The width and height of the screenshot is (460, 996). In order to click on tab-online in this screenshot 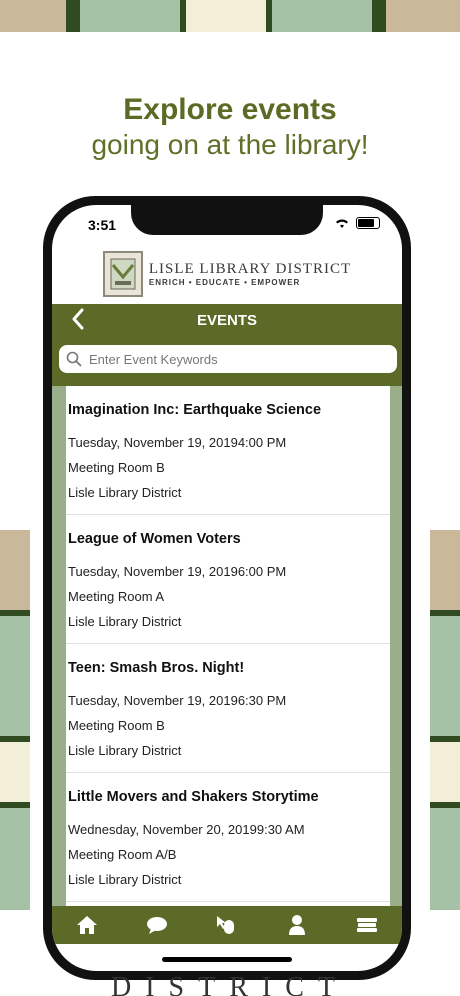, I will do `click(227, 925)`.